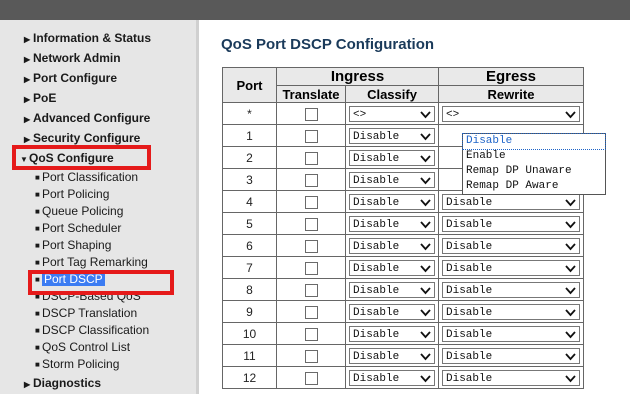  I want to click on port-cell: 2, so click(249, 157).